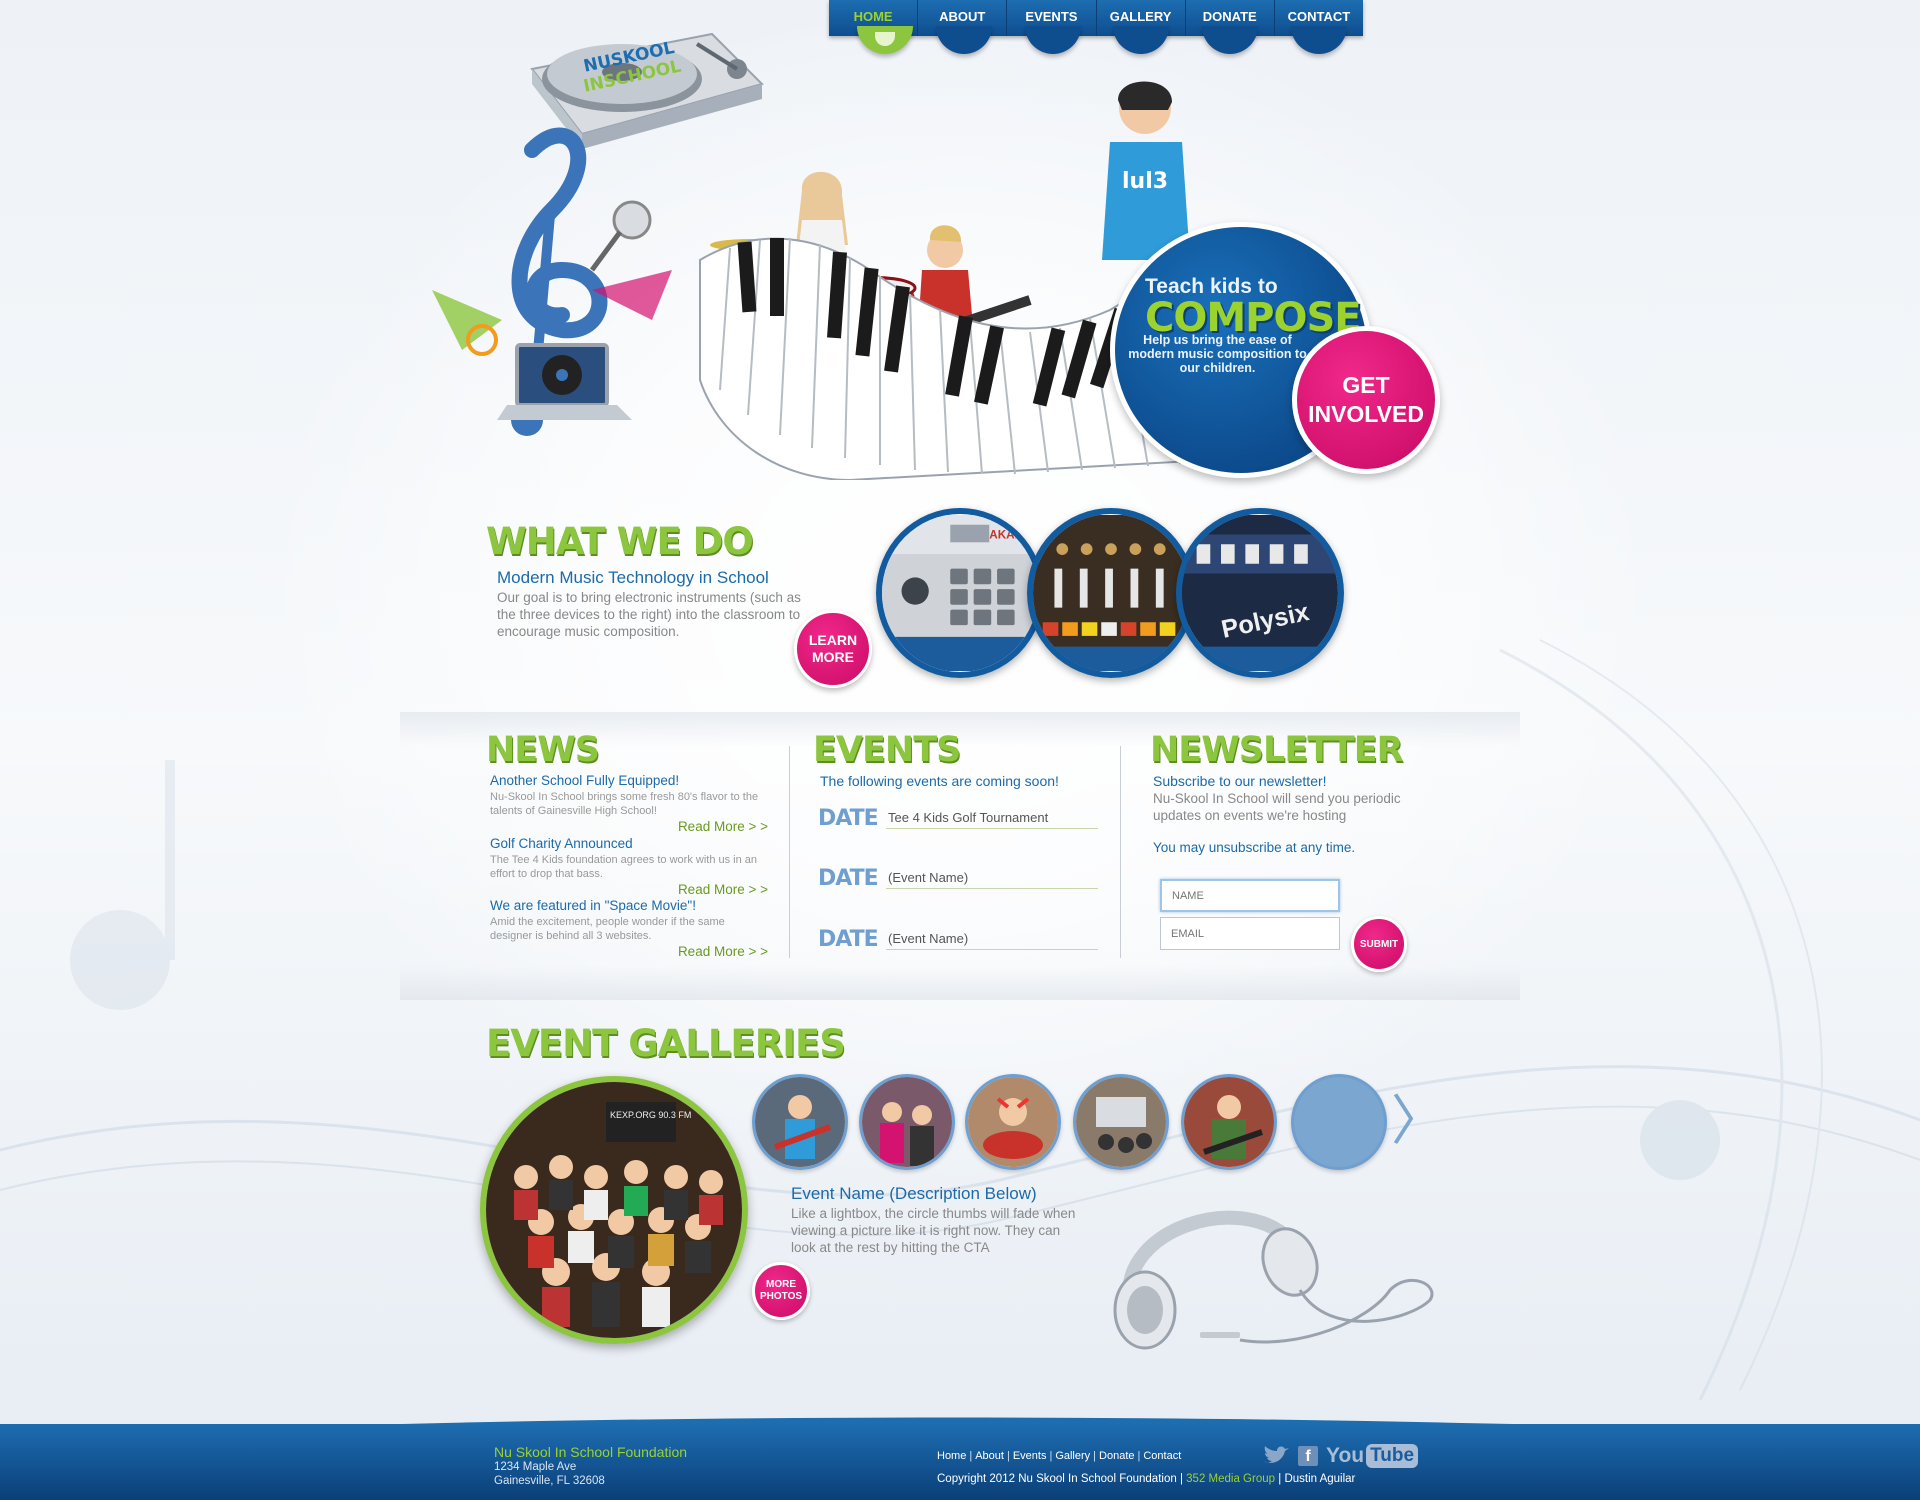 This screenshot has width=1920, height=1500. I want to click on device-sampler-image: AKAI, so click(960, 593).